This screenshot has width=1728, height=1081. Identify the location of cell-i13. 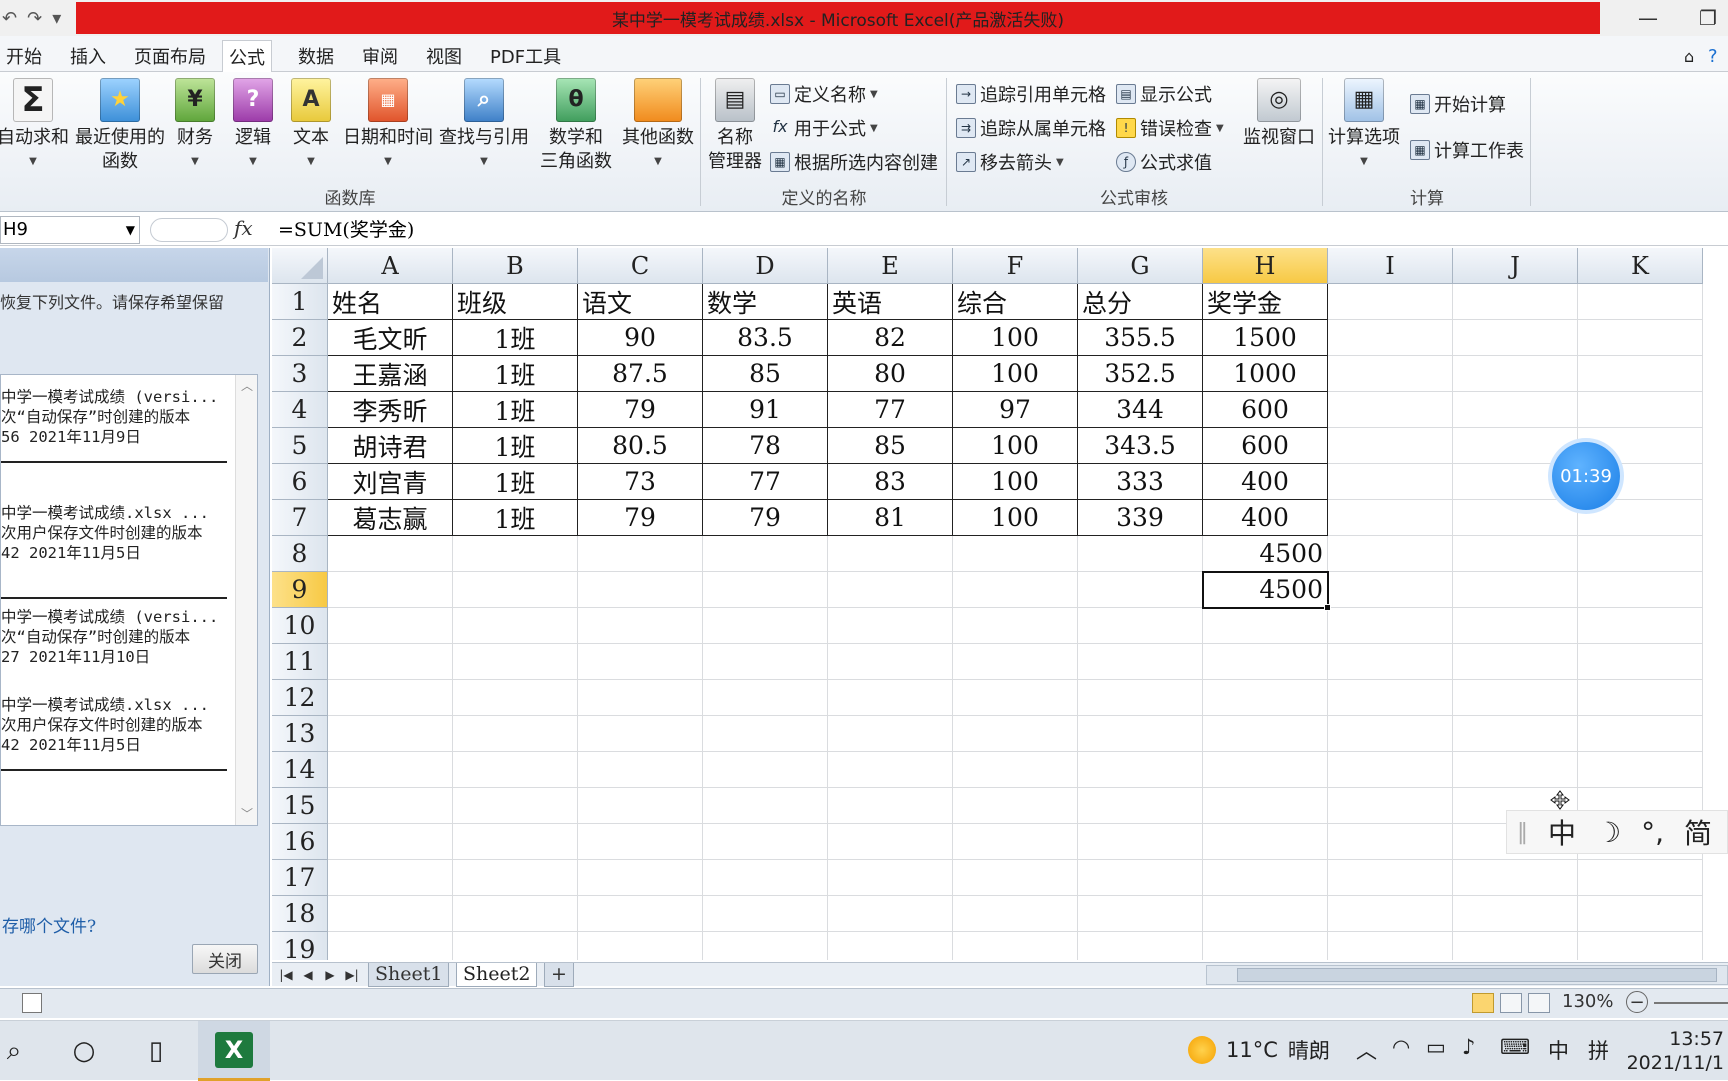
(1390, 734).